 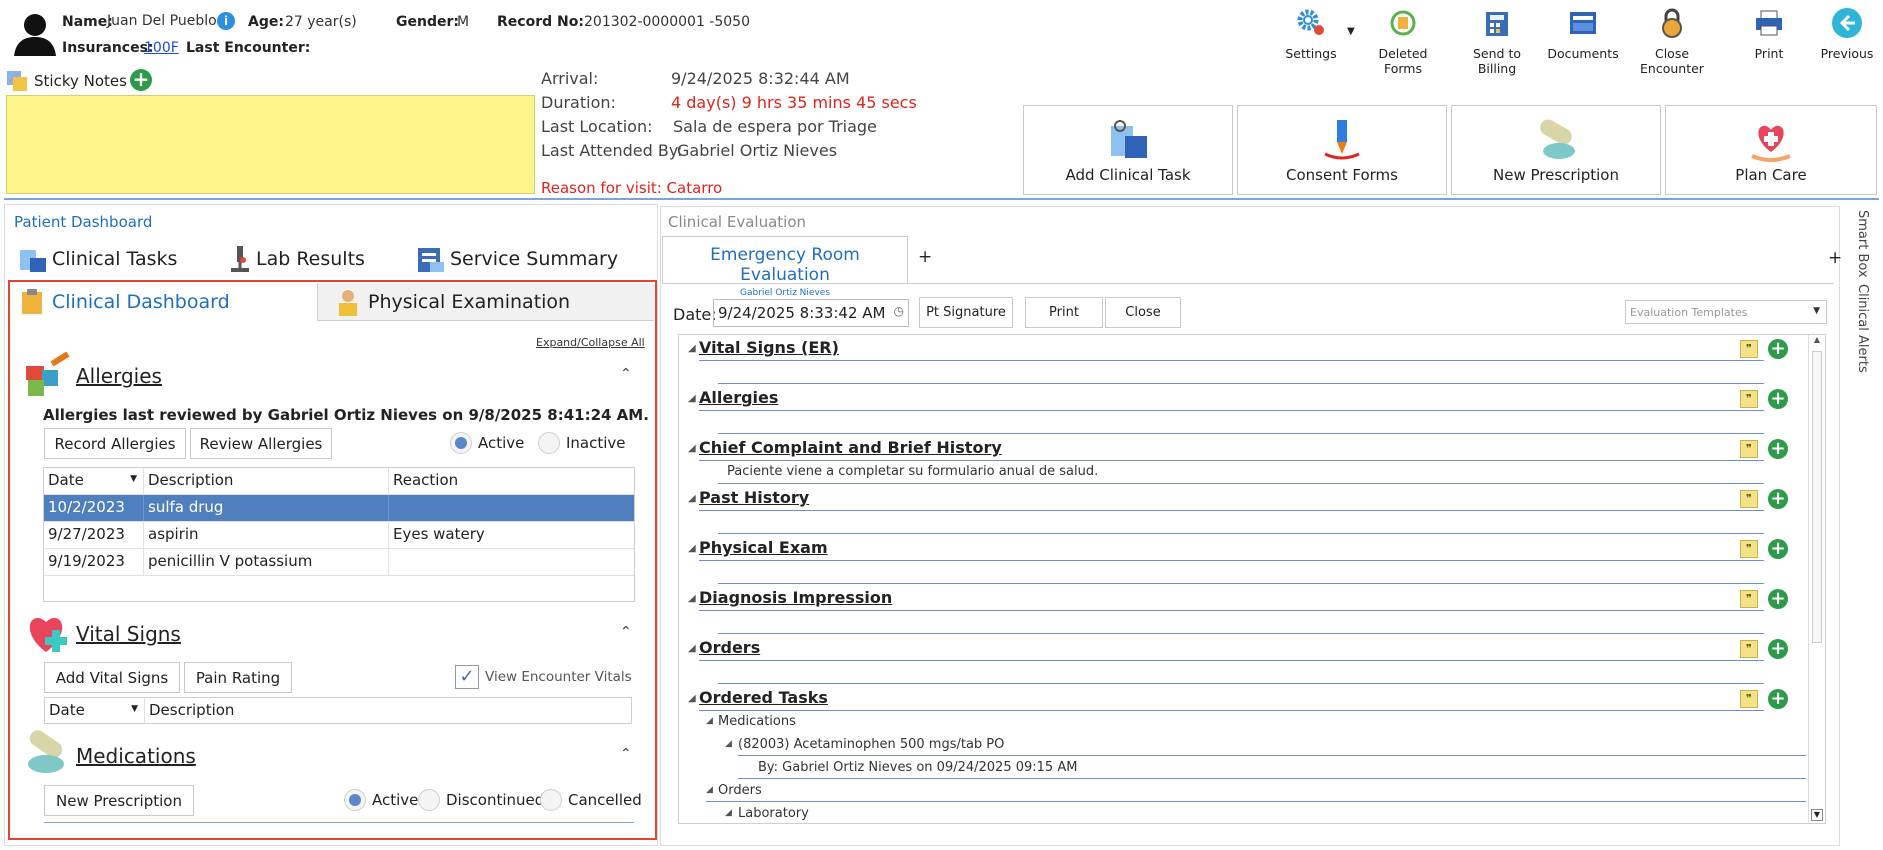 What do you see at coordinates (1248, 511) in the screenshot?
I see `evaluation-section: ◢ Past History ❞ +` at bounding box center [1248, 511].